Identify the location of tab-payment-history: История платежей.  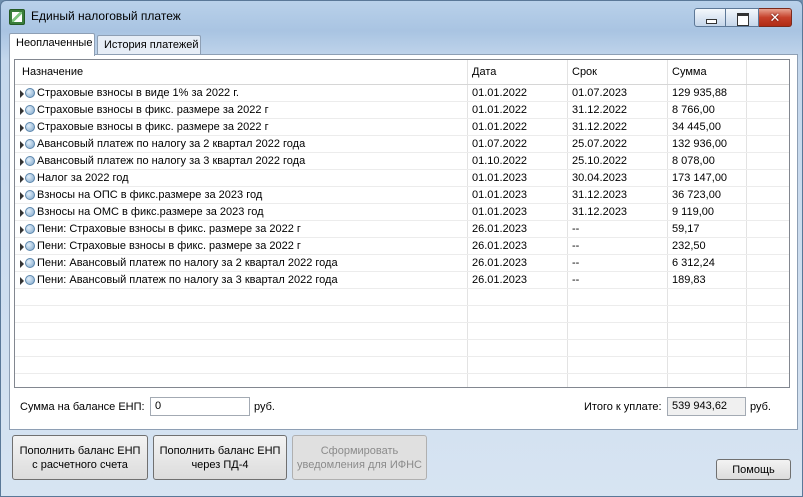
(149, 45).